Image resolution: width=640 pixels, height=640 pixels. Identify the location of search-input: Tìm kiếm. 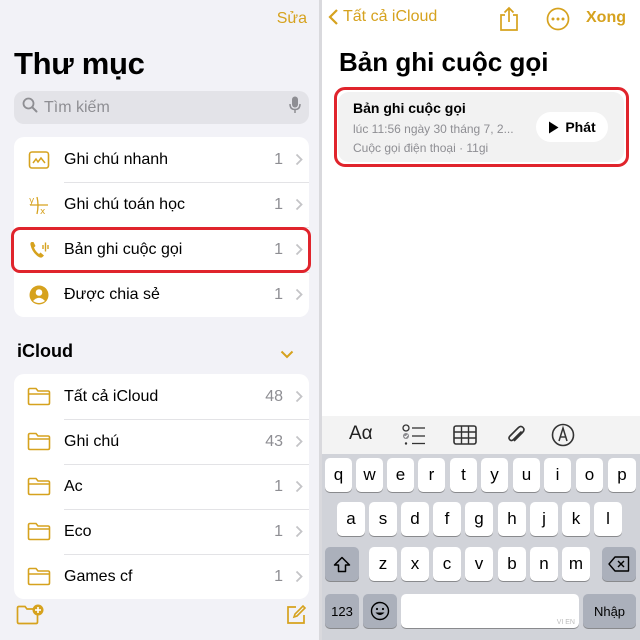
(166, 108).